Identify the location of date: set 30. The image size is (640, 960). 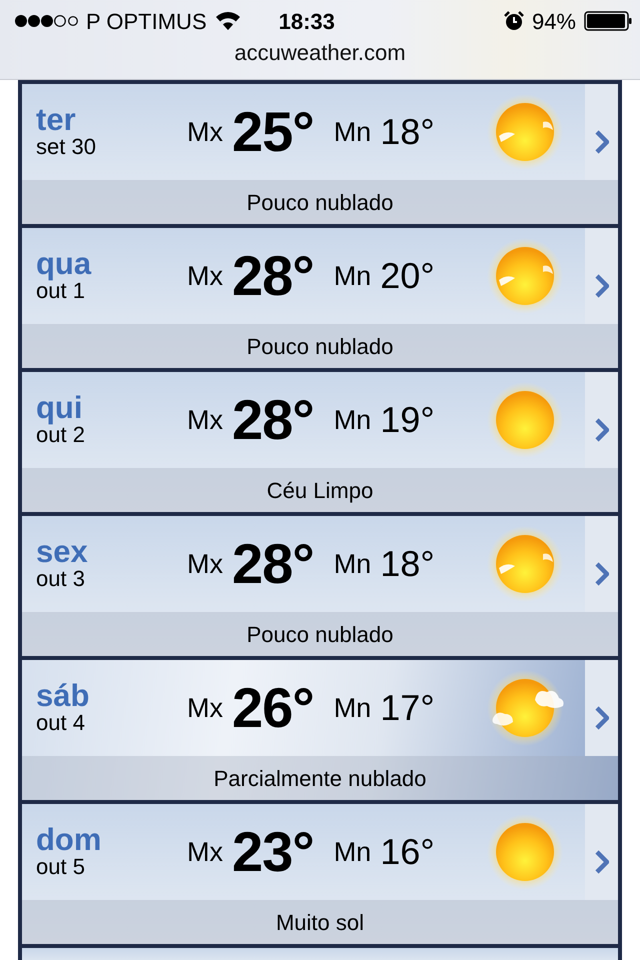
(66, 147).